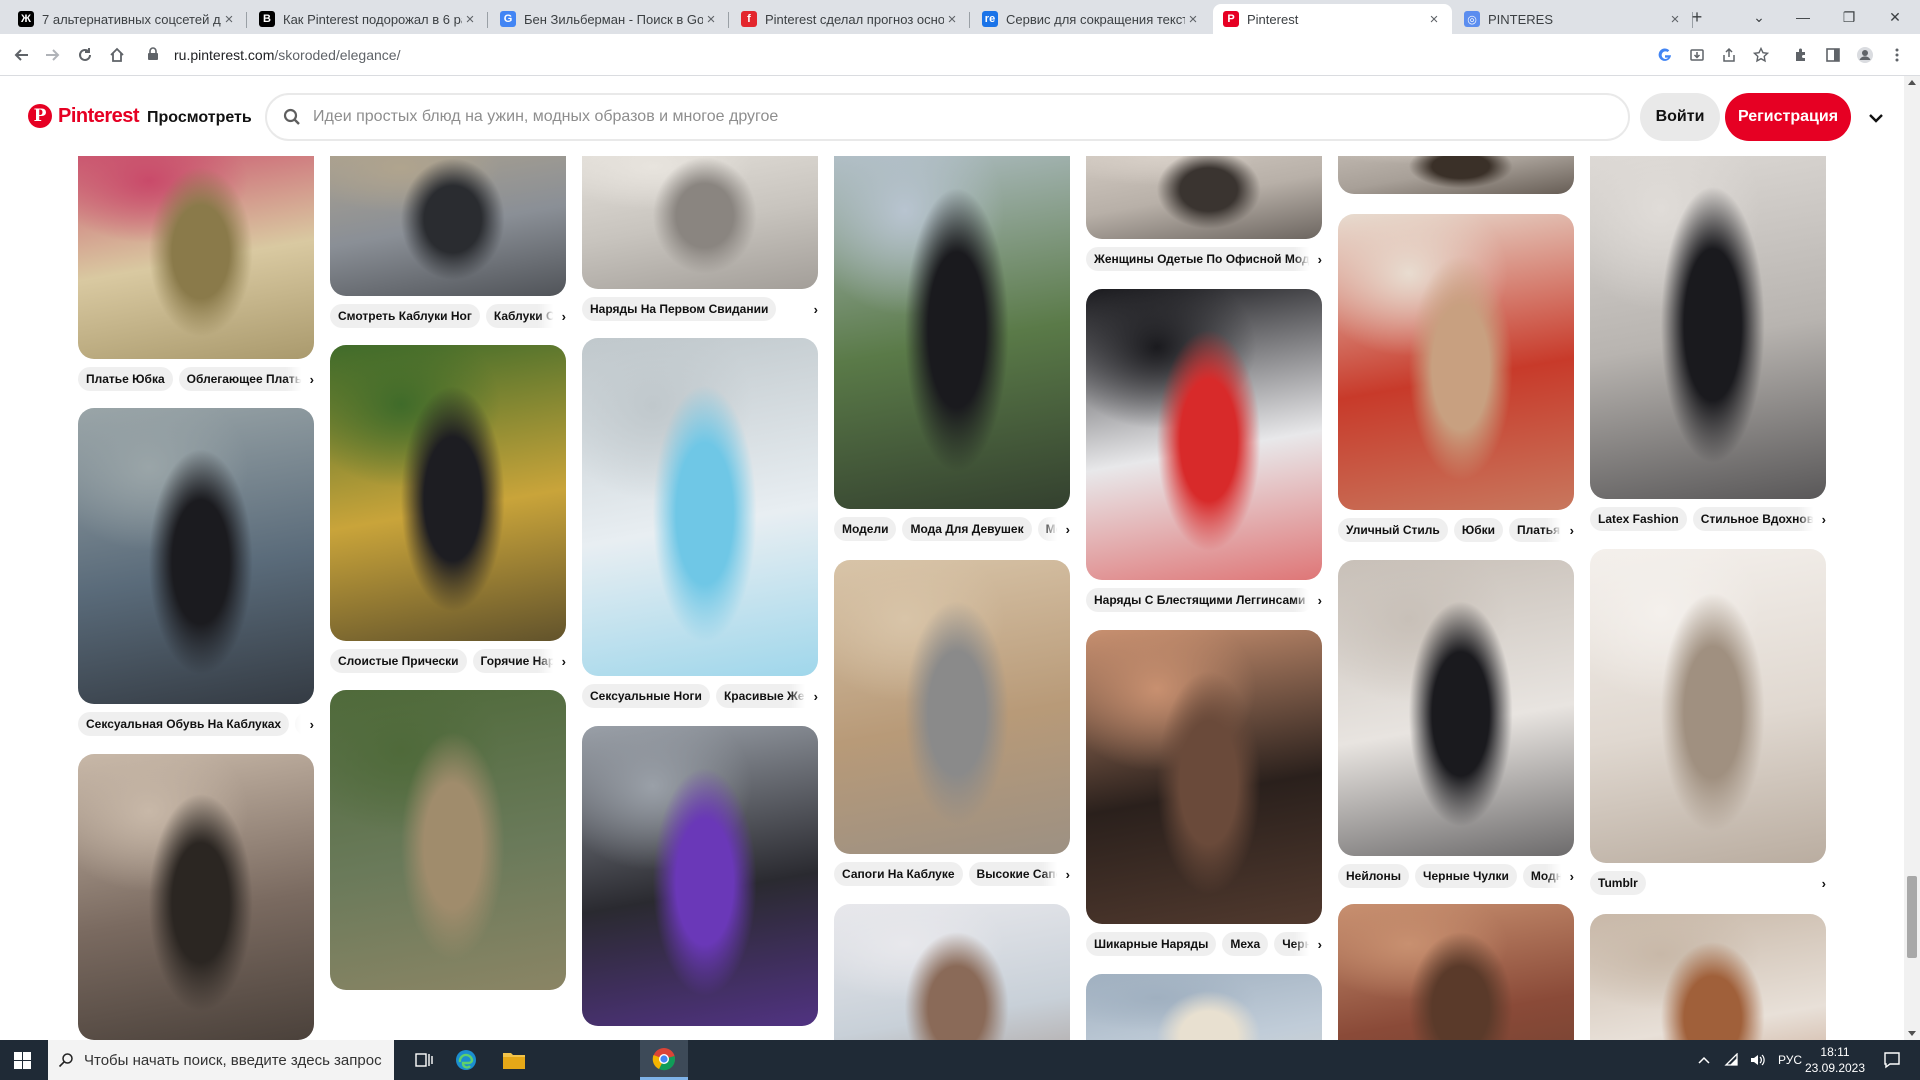 Image resolution: width=1920 pixels, height=1080 pixels. I want to click on maximize-icon: ❐, so click(1849, 17).